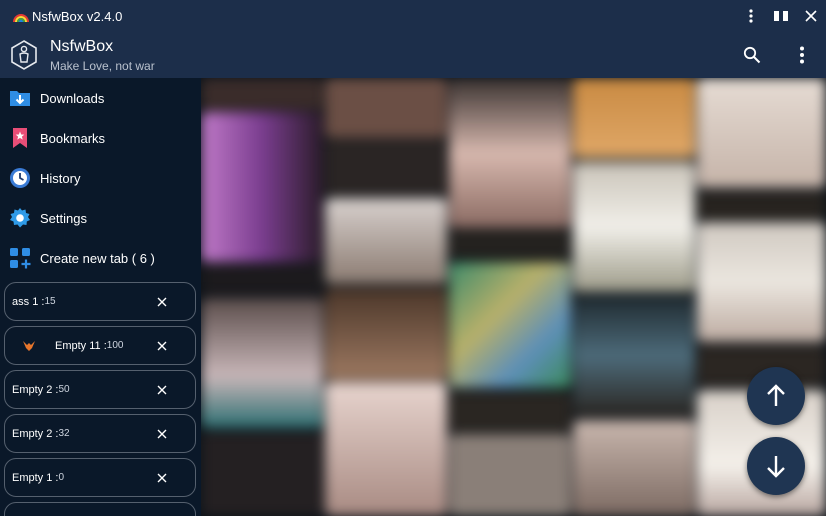 Image resolution: width=826 pixels, height=516 pixels. Describe the element at coordinates (100, 389) in the screenshot. I see `tab-item: Empty 2 : 50` at that location.